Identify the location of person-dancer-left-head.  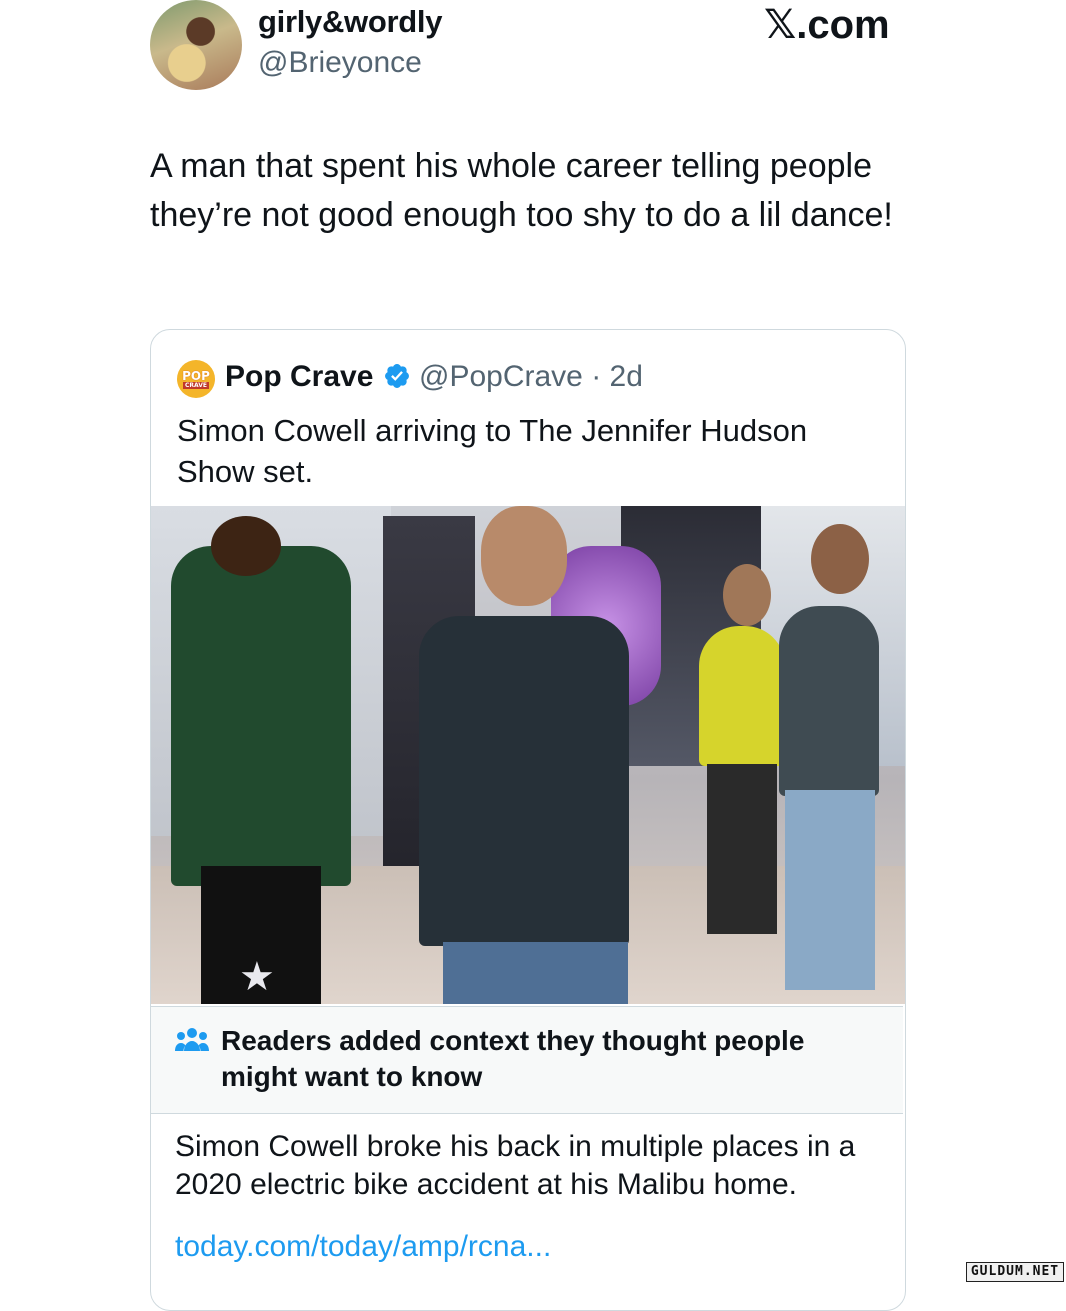
(246, 546).